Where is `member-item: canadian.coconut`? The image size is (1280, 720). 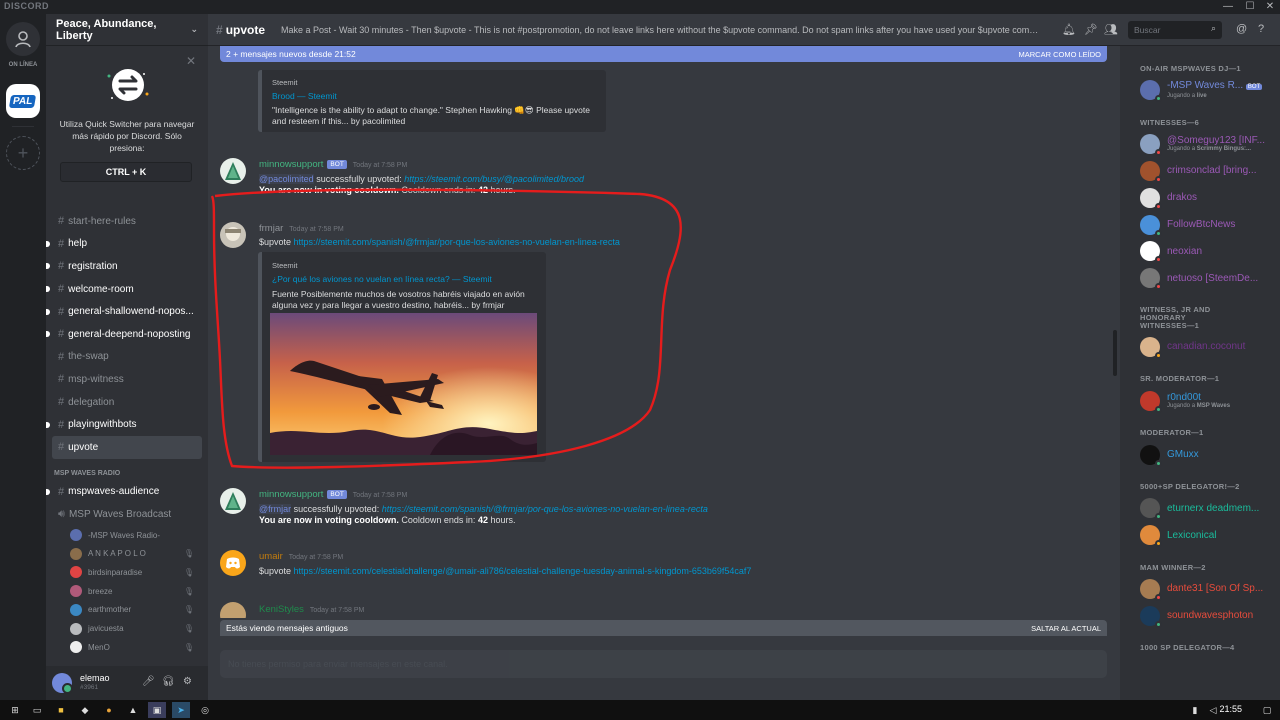 member-item: canadian.coconut is located at coordinates (1200, 347).